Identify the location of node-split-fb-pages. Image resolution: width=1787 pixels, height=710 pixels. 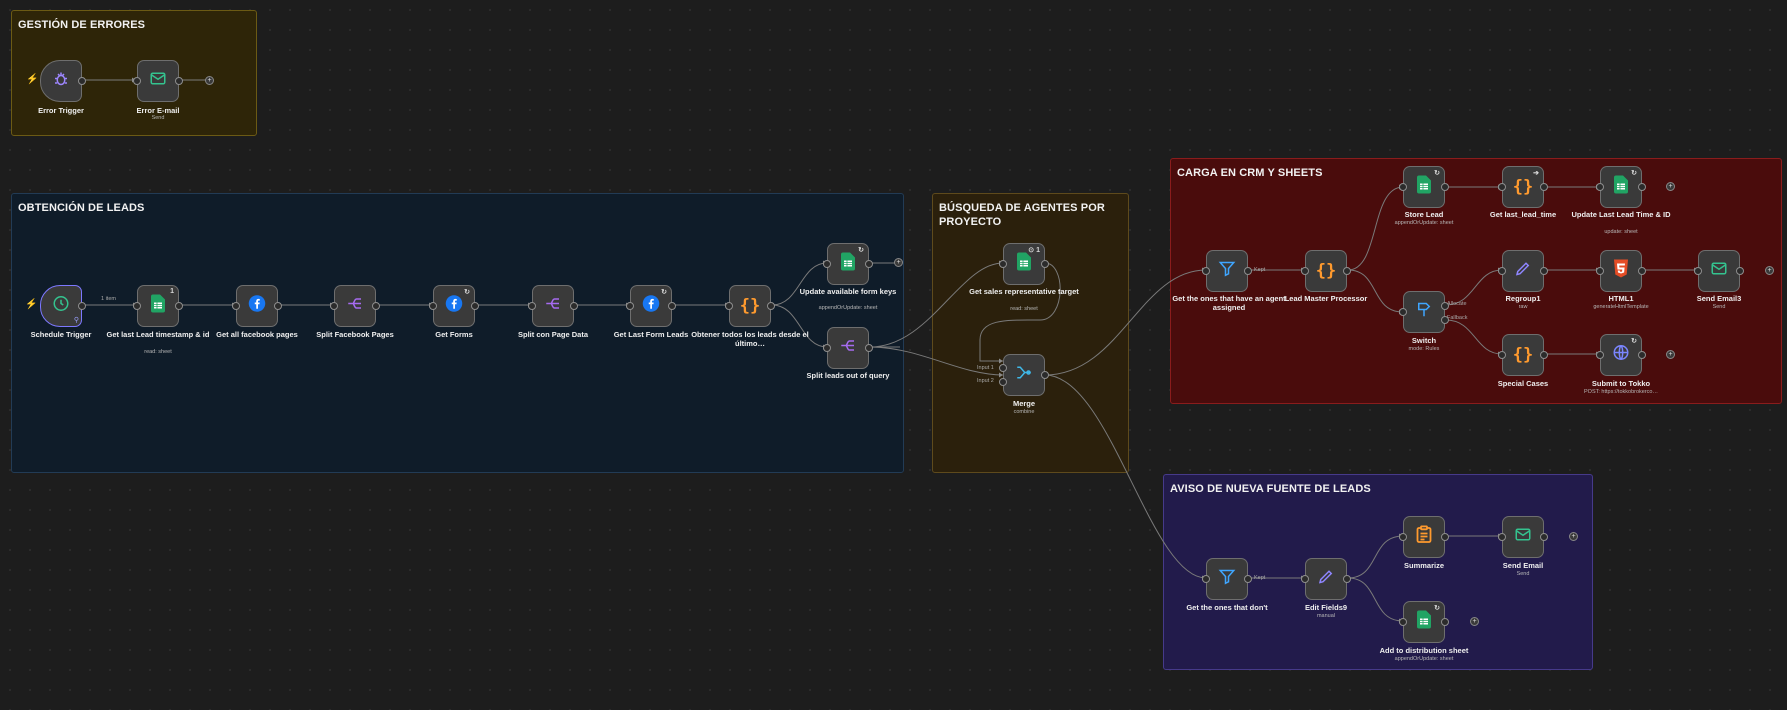
(355, 306).